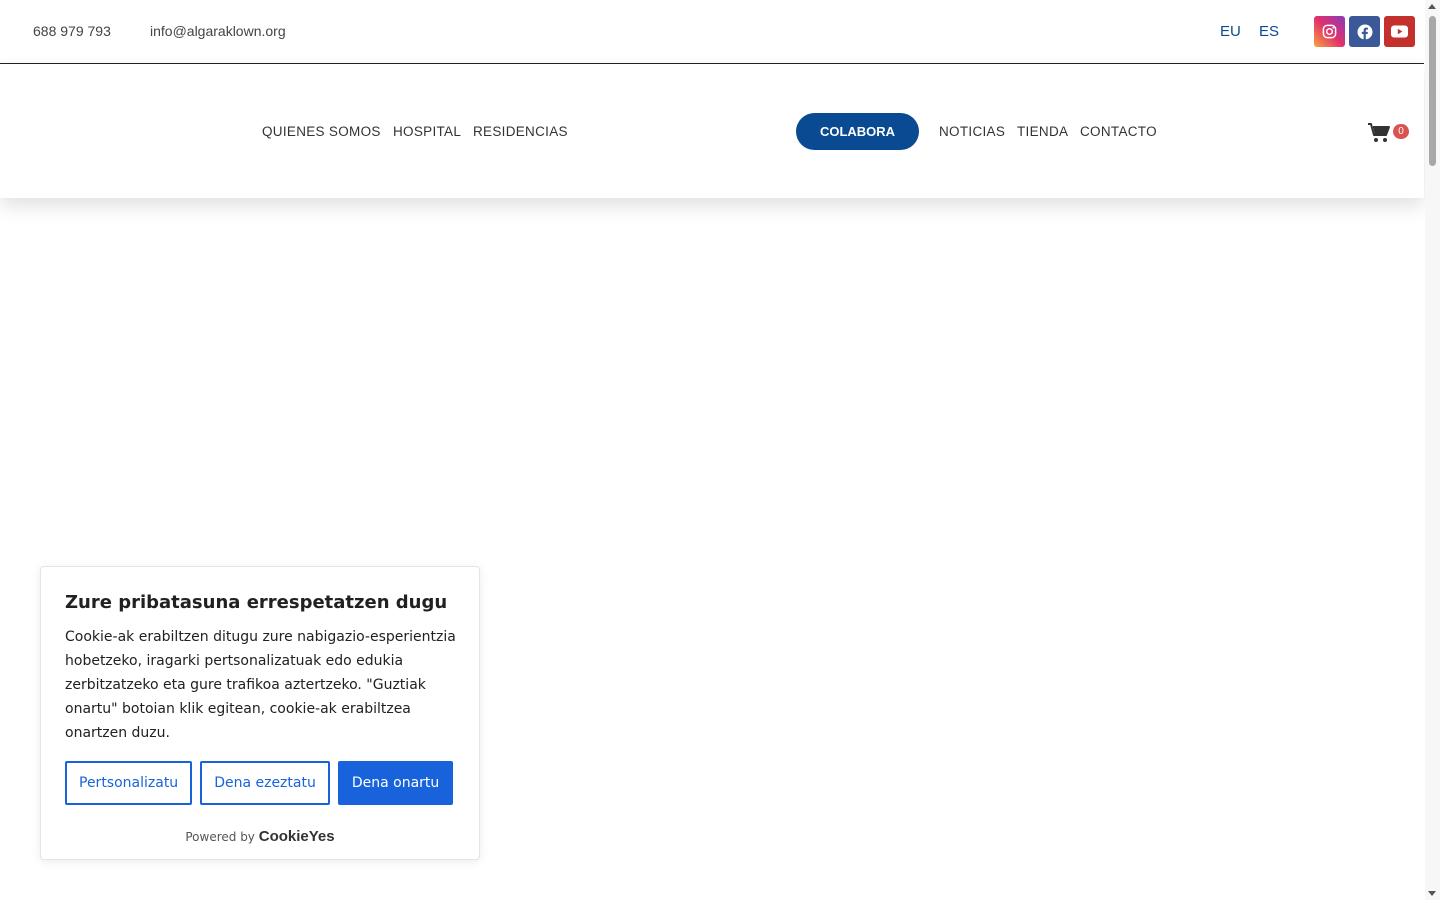 The image size is (1440, 900). I want to click on cart-icon, so click(1379, 133).